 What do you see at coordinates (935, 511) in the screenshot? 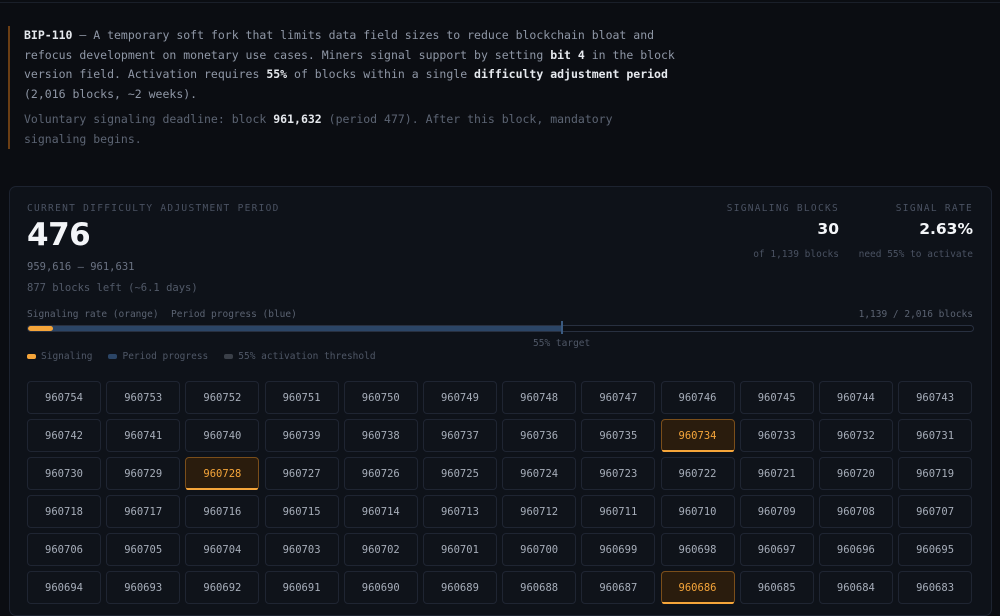
I see `block-cell: 960707` at bounding box center [935, 511].